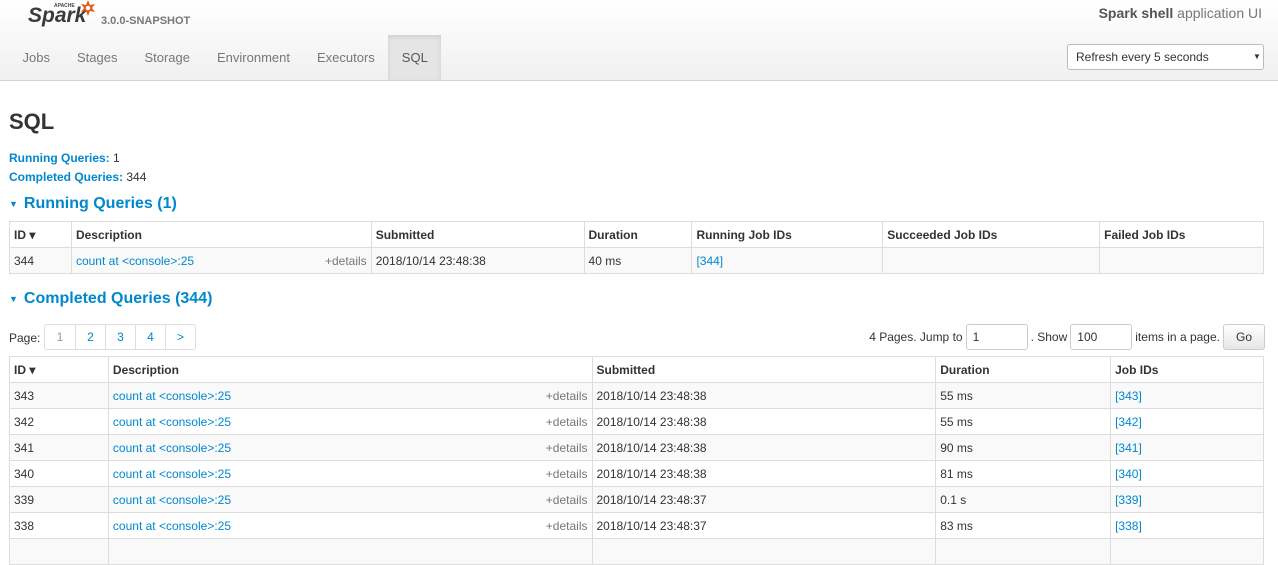 The image size is (1278, 565). I want to click on job-id-link: [344], so click(709, 261).